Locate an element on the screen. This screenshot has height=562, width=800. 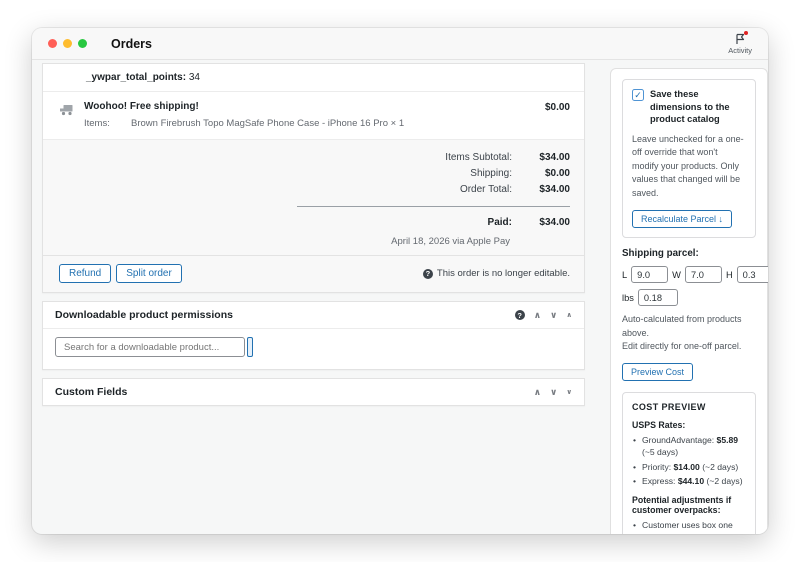
total-value: $0.00 is located at coordinates (557, 173).